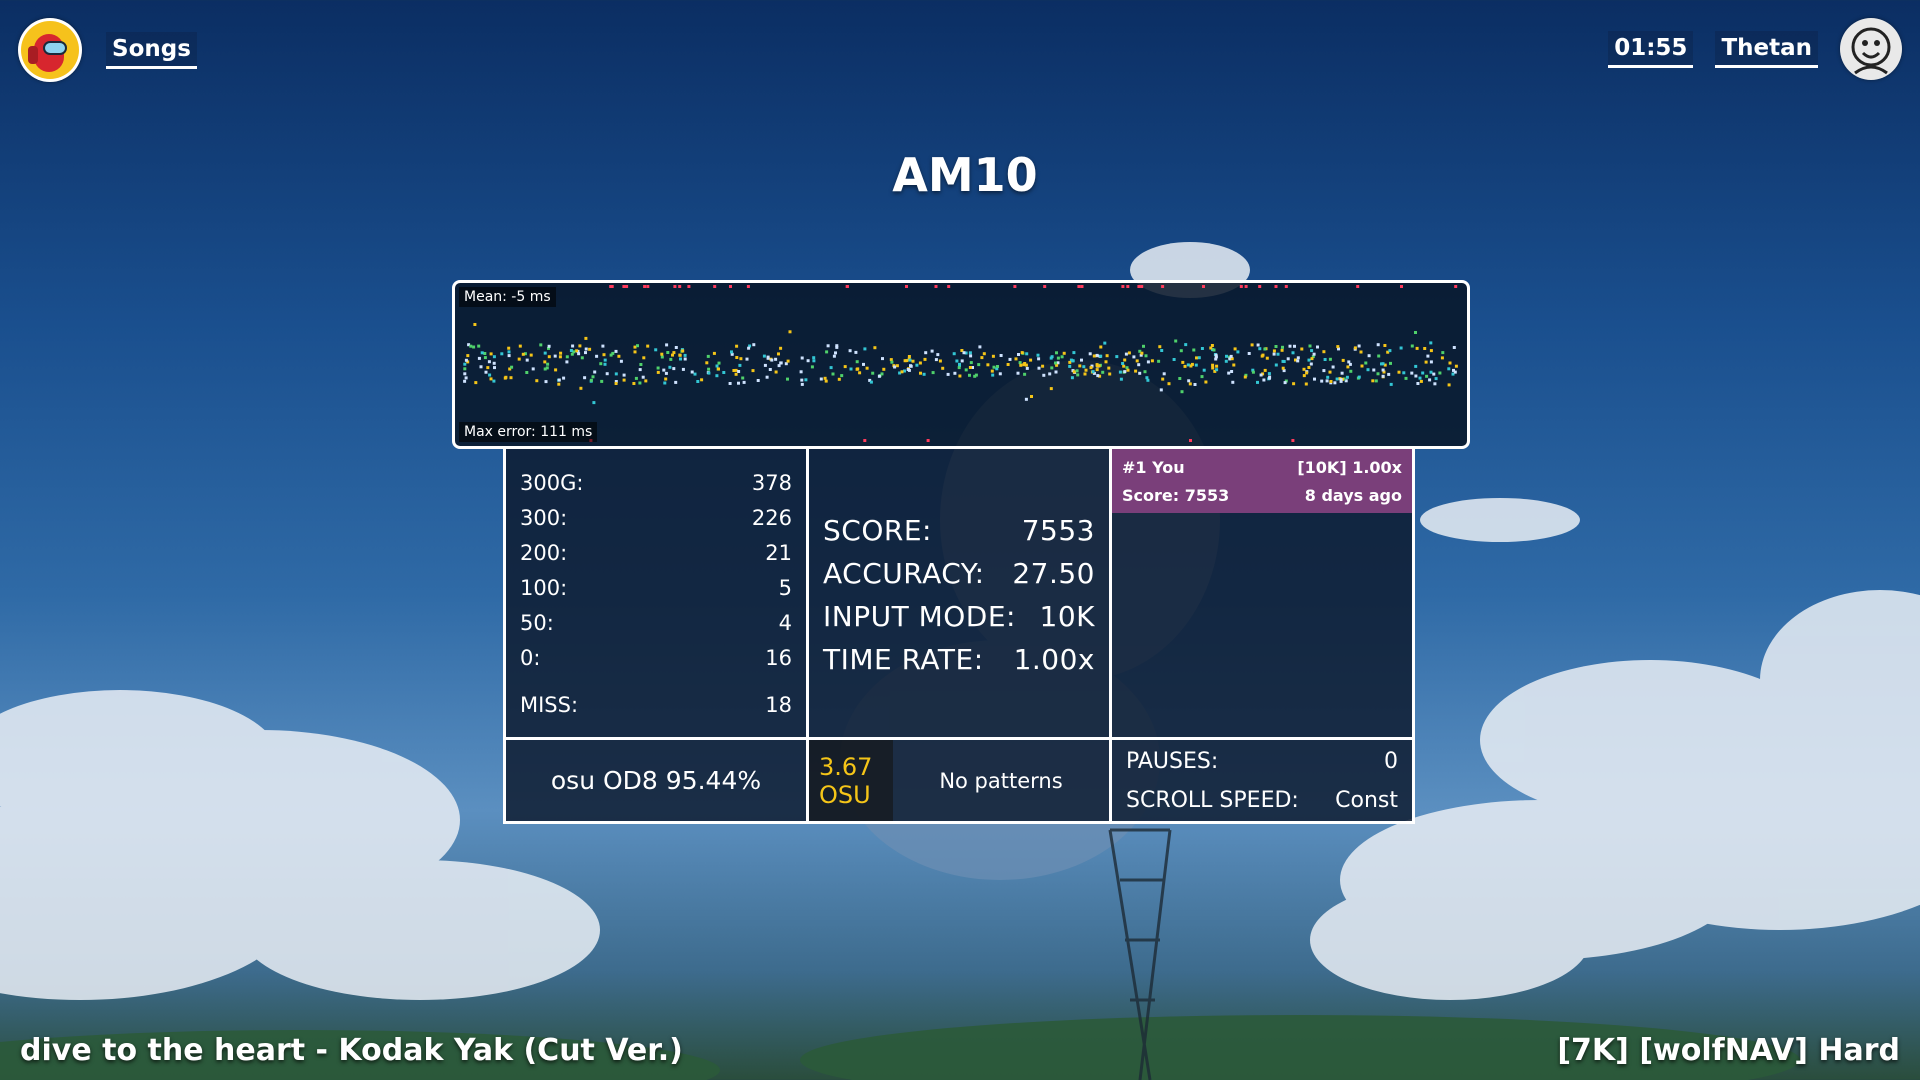  I want to click on osu-accuracy-text: osu OD8 95.44%, so click(656, 780).